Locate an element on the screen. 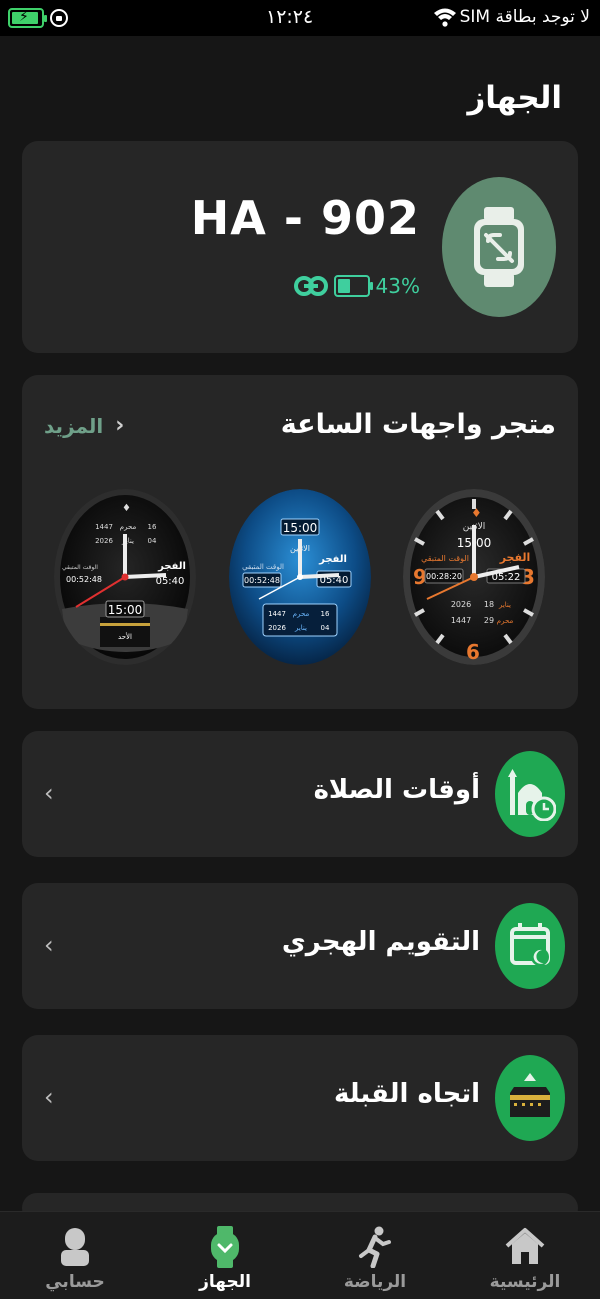  nav-device-label: الجهاز is located at coordinates (225, 1282).